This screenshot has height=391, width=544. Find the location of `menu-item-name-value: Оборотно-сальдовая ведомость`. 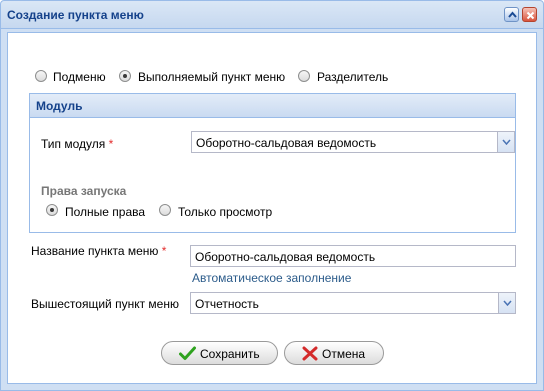

menu-item-name-value: Оборотно-сальдовая ведомость is located at coordinates (285, 257).